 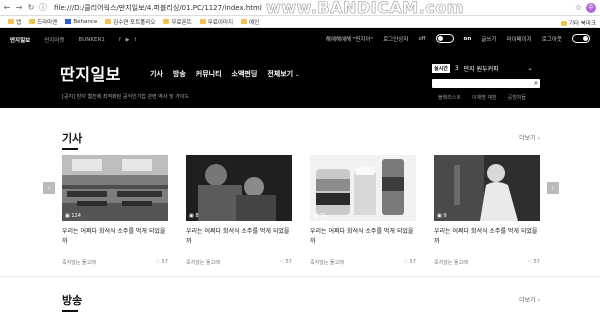 What do you see at coordinates (301, 302) in the screenshot?
I see `broadcast-section-header: 방송 더보기 ›` at bounding box center [301, 302].